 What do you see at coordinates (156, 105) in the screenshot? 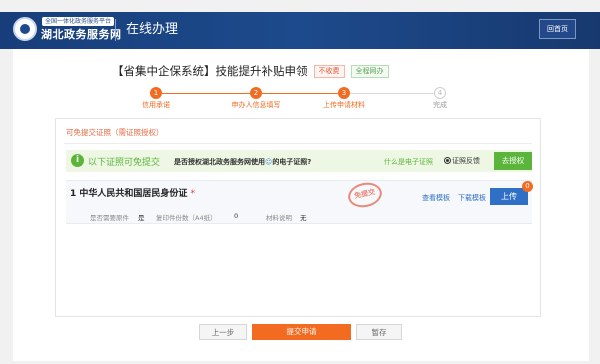
I see `step-1-label: 信用承诺` at bounding box center [156, 105].